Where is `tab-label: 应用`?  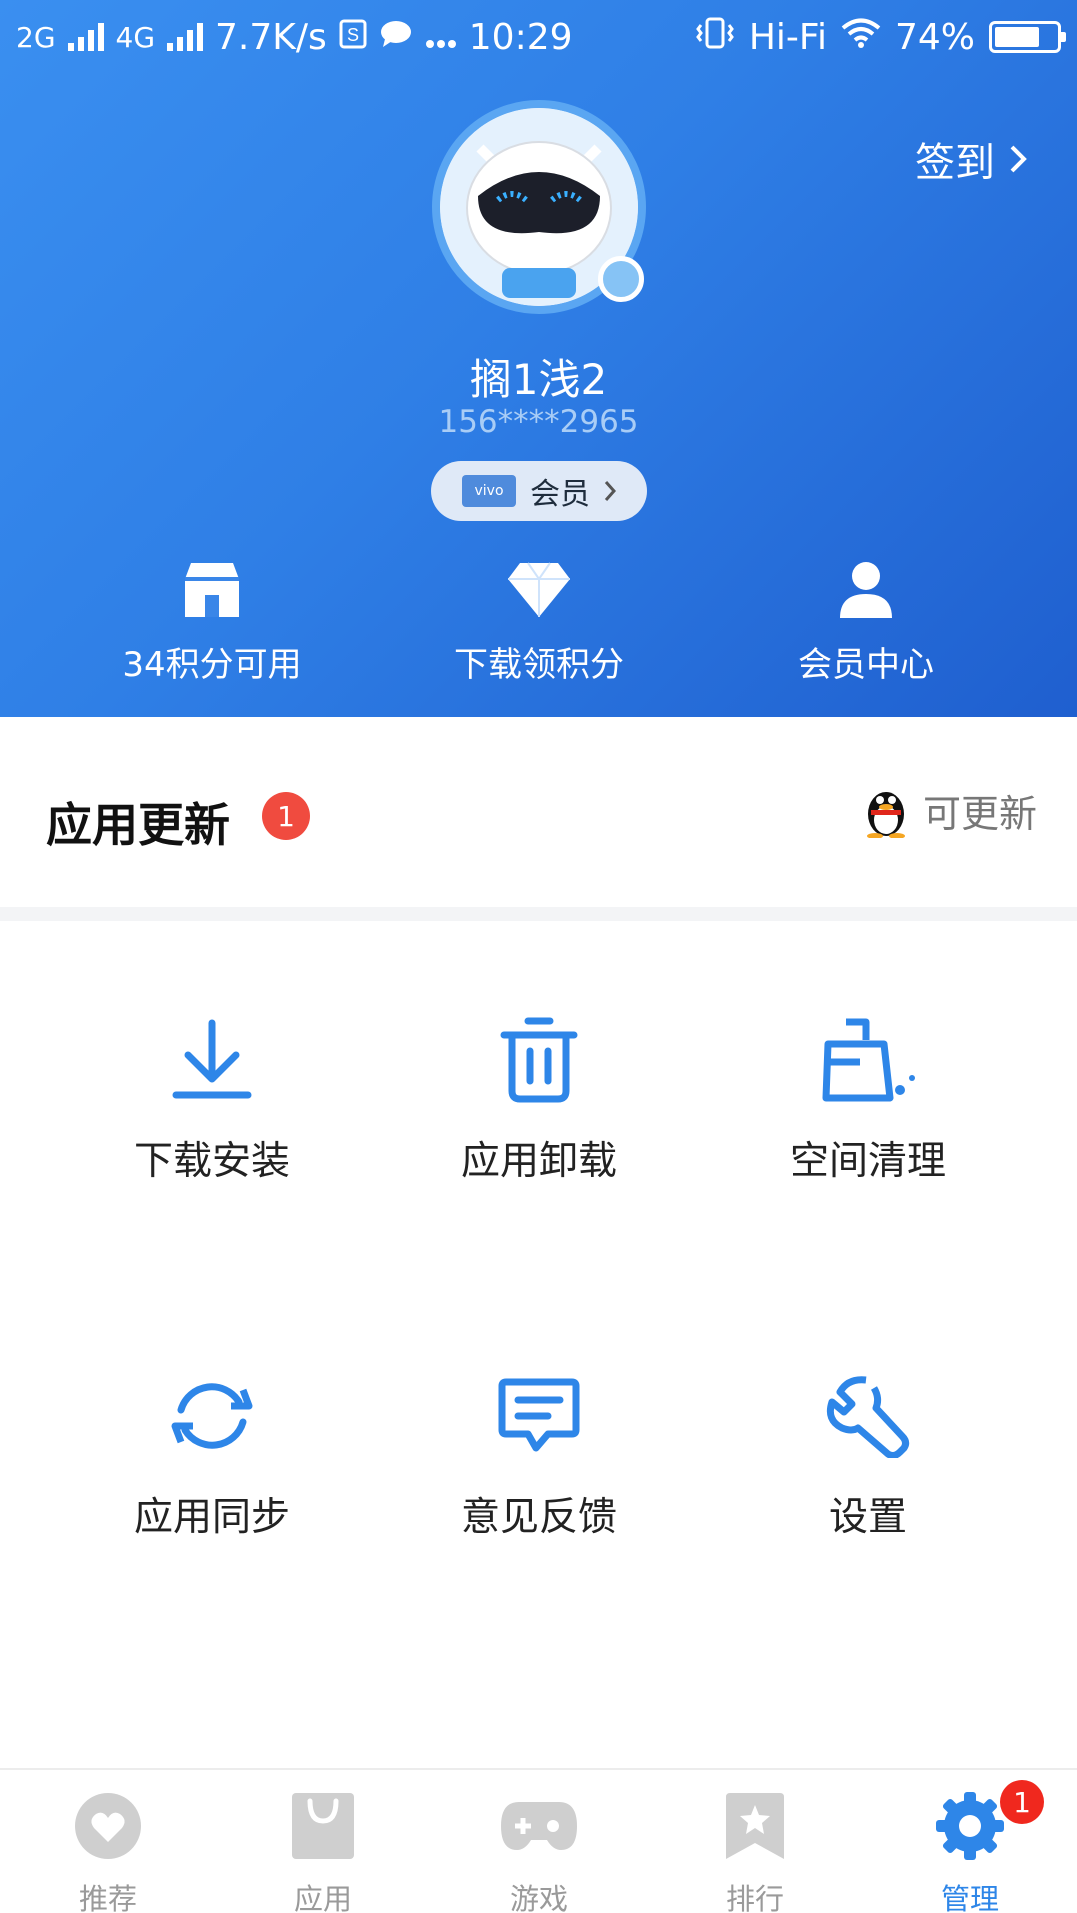 tab-label: 应用 is located at coordinates (322, 1897).